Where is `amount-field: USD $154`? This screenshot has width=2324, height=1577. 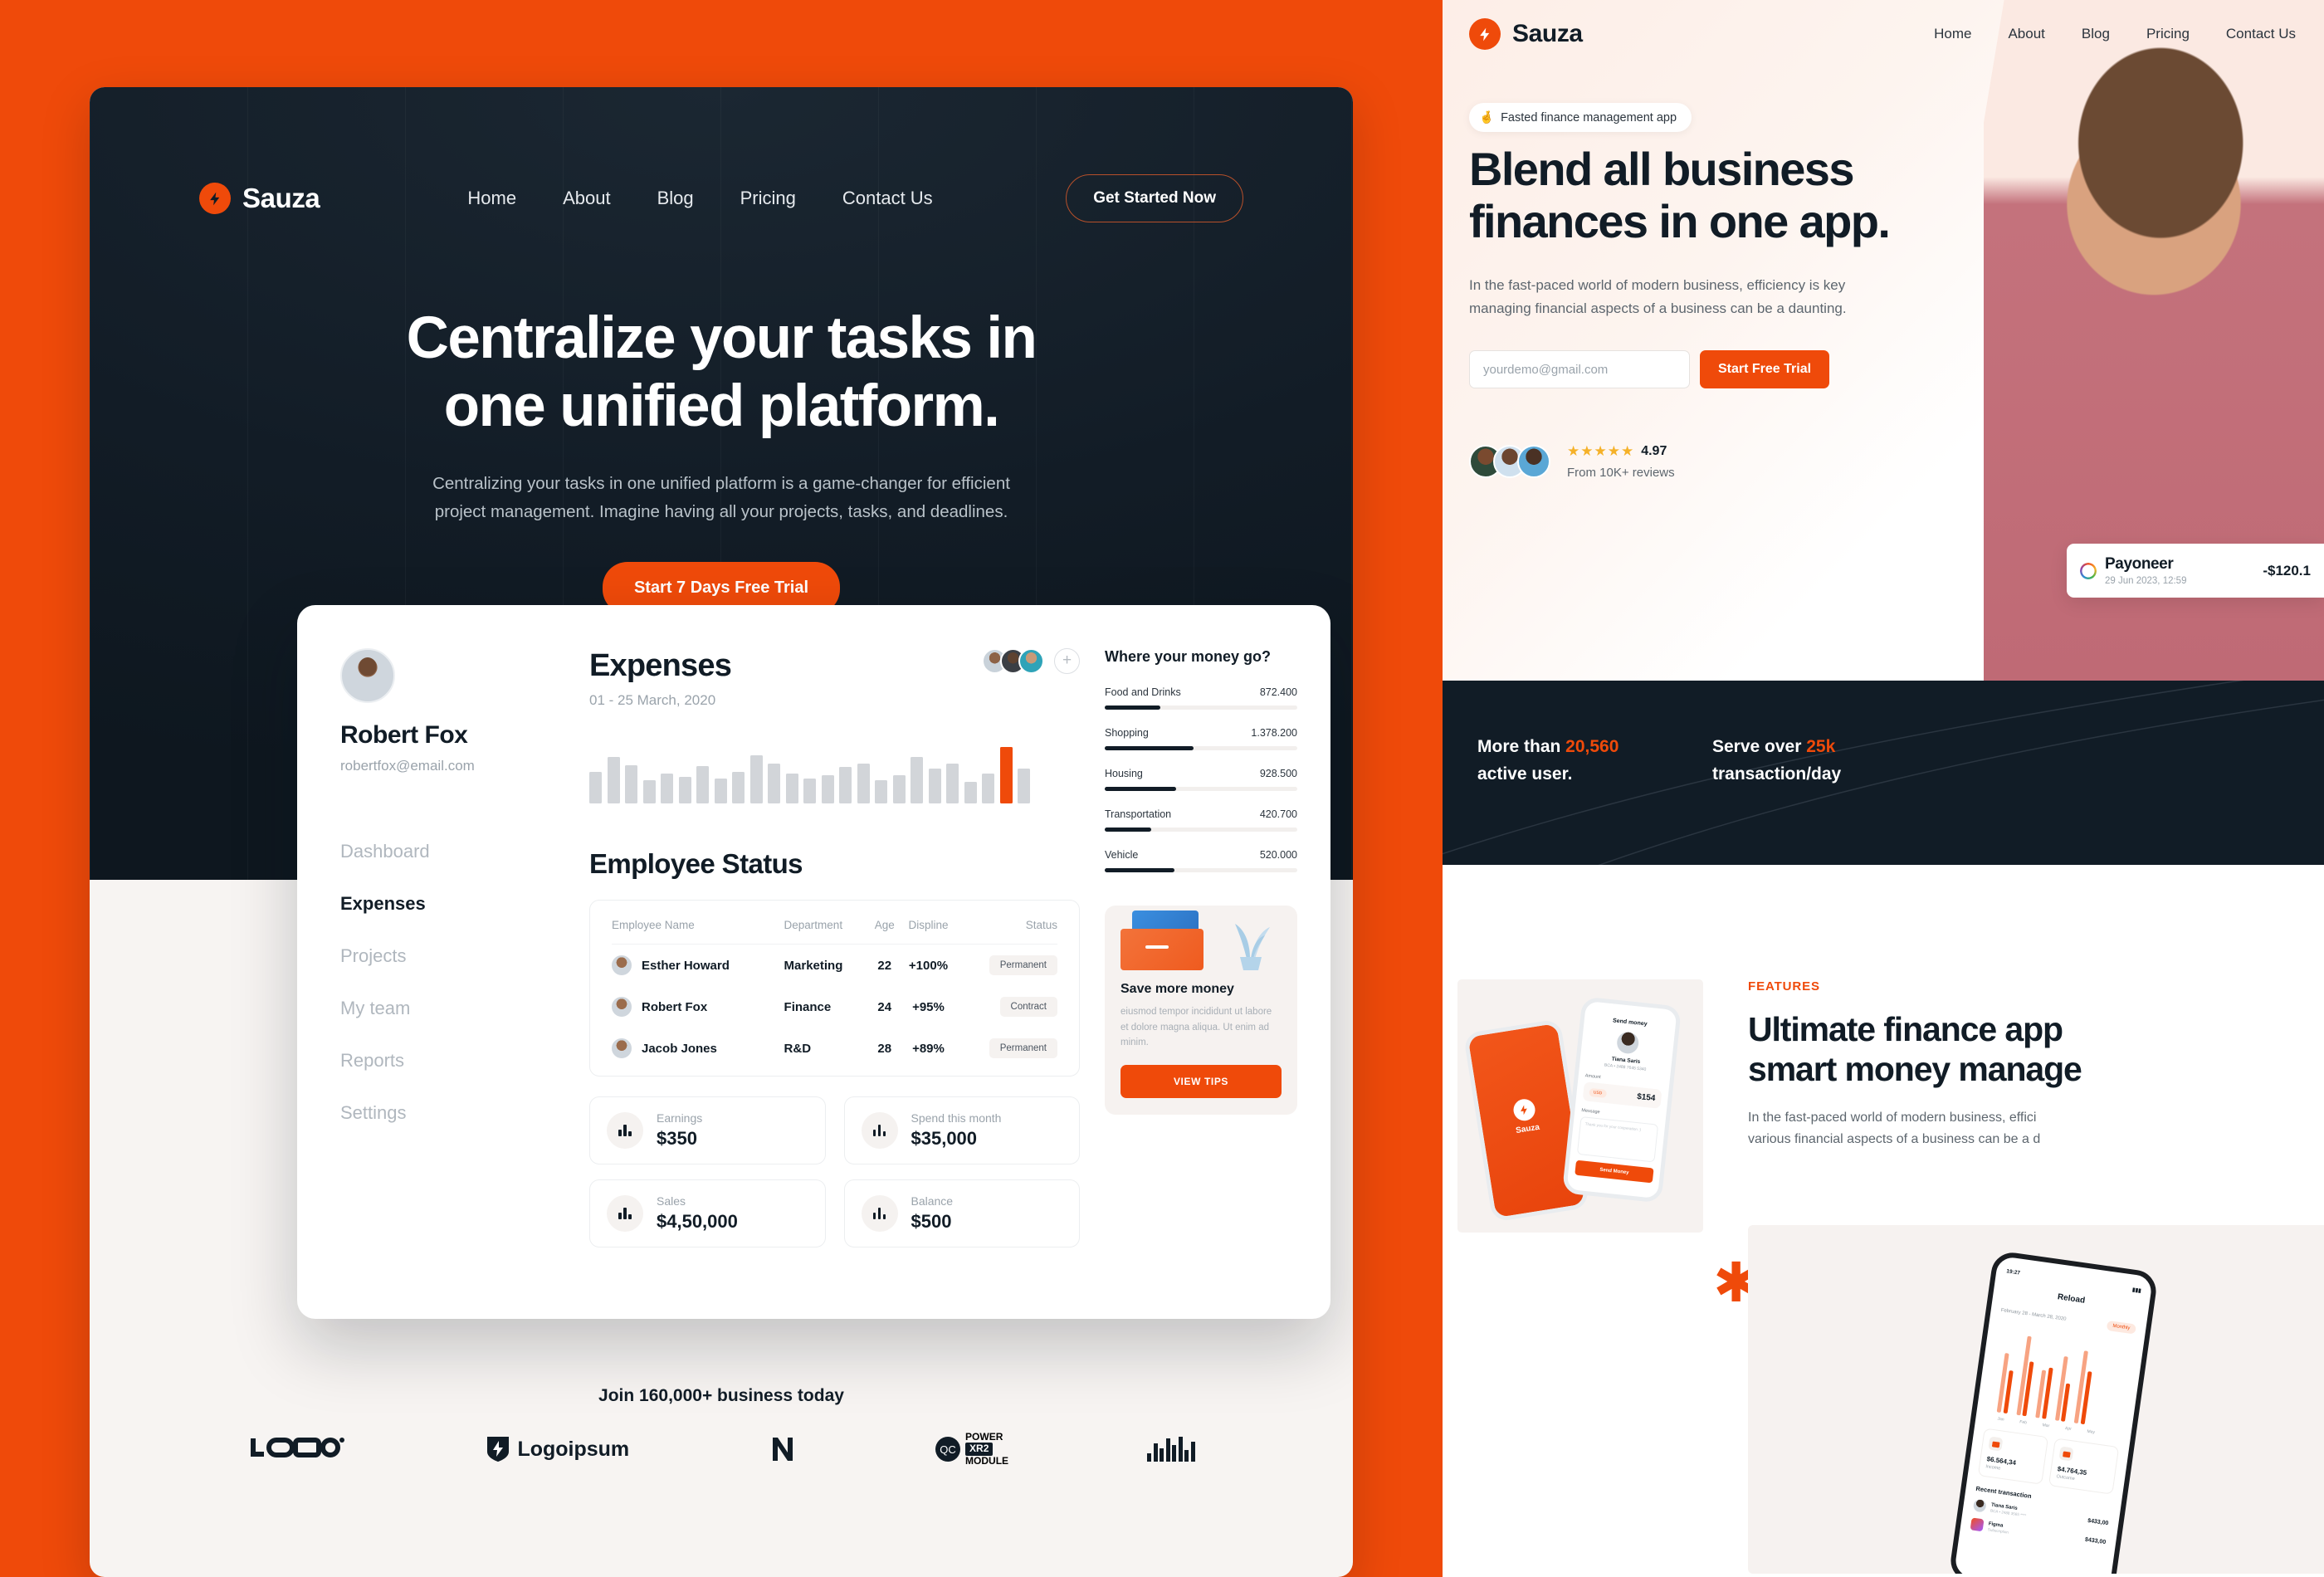 amount-field: USD $154 is located at coordinates (1622, 1095).